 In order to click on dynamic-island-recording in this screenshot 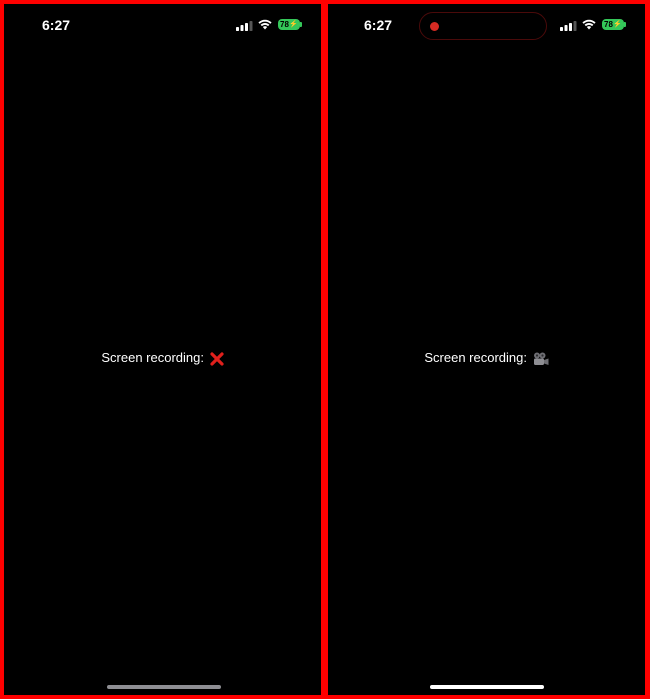, I will do `click(483, 26)`.